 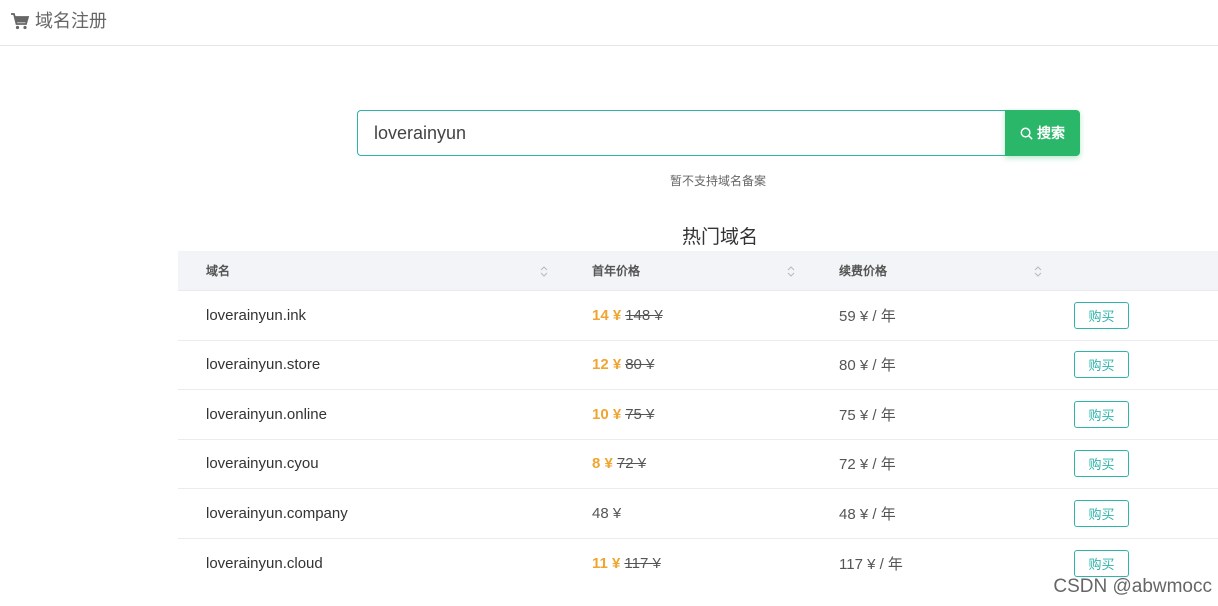 I want to click on domain-name: loverainyun.company, so click(x=277, y=513).